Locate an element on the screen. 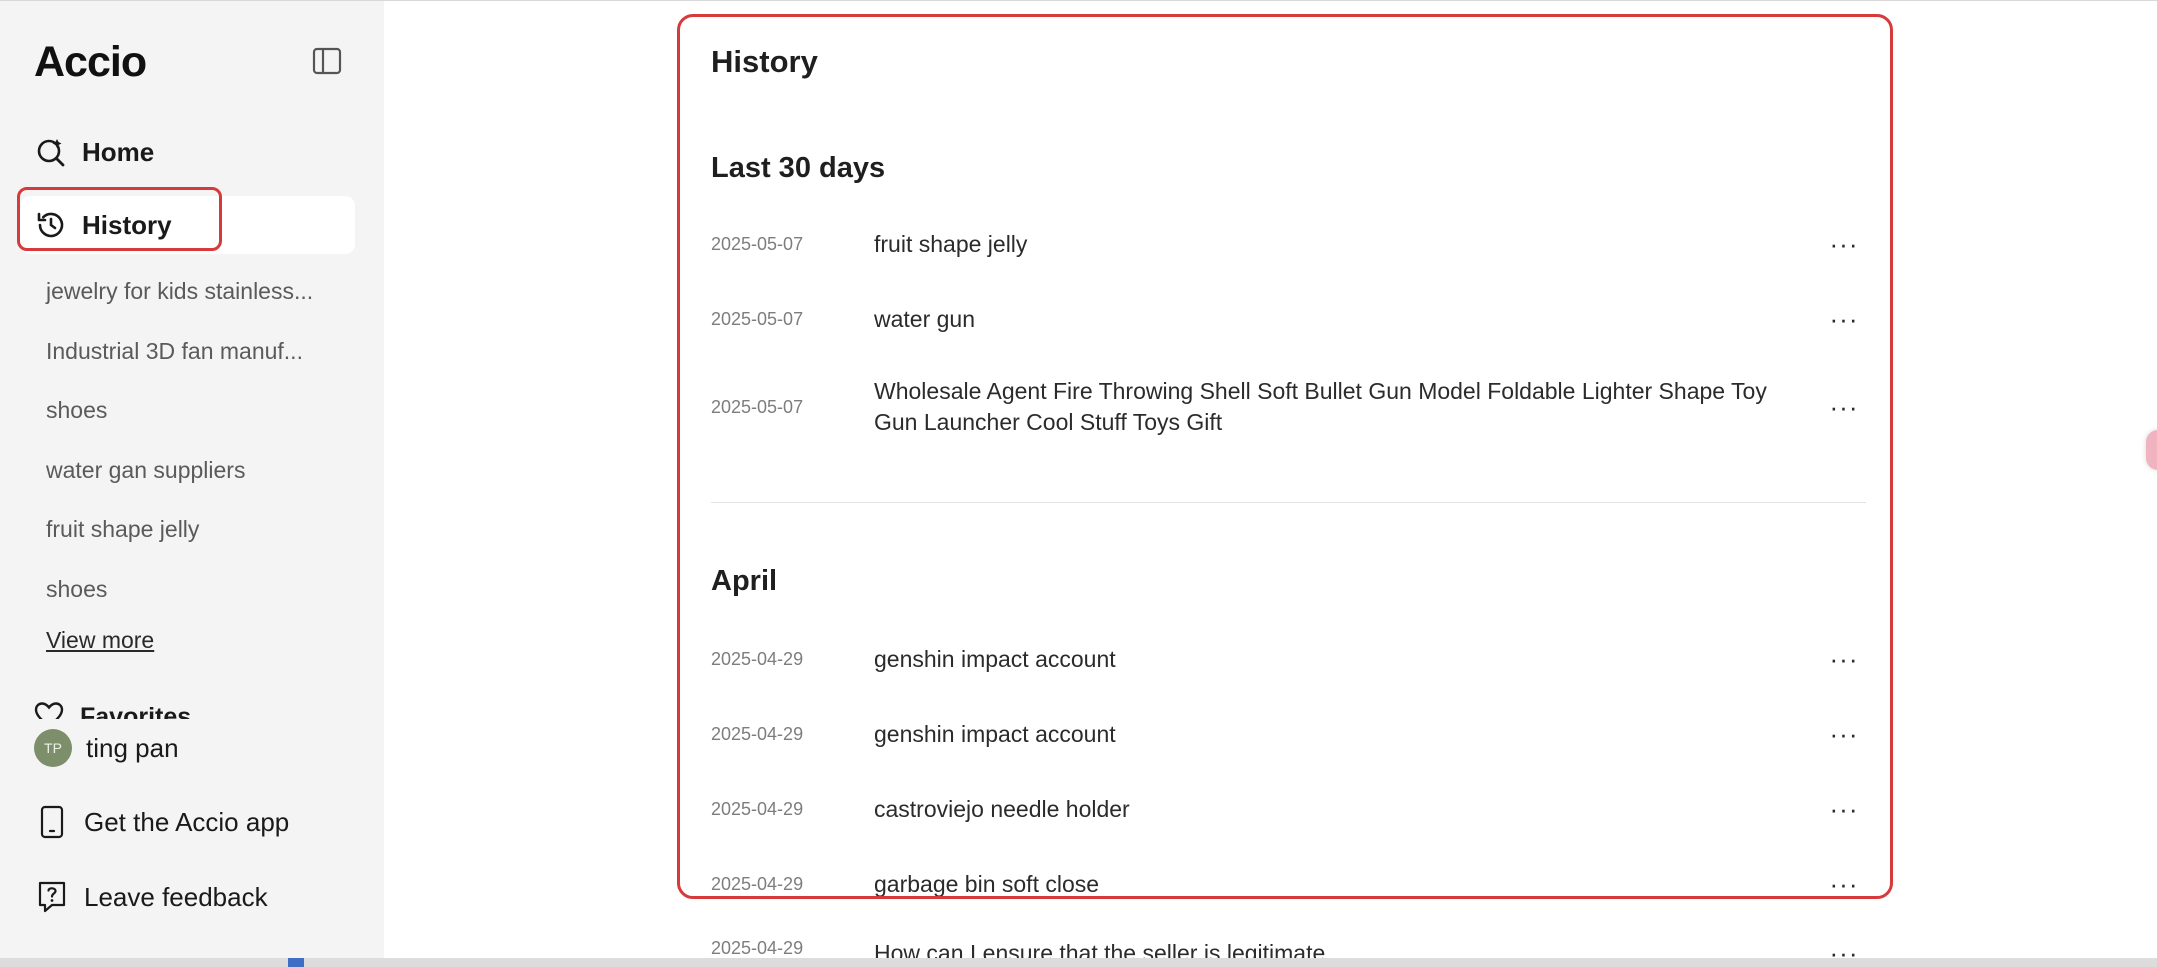 The image size is (2157, 967). section-heading-last-30-days: Last 30 days is located at coordinates (798, 168).